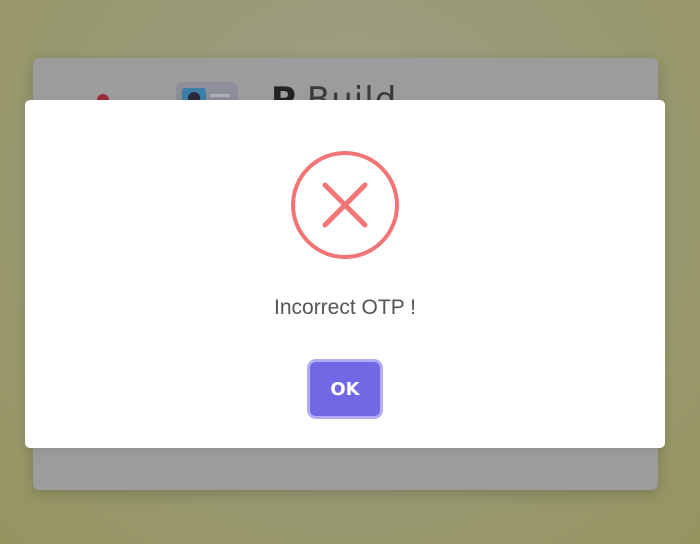 The height and width of the screenshot is (544, 700). Describe the element at coordinates (345, 389) in the screenshot. I see `ok-button: OK` at that location.